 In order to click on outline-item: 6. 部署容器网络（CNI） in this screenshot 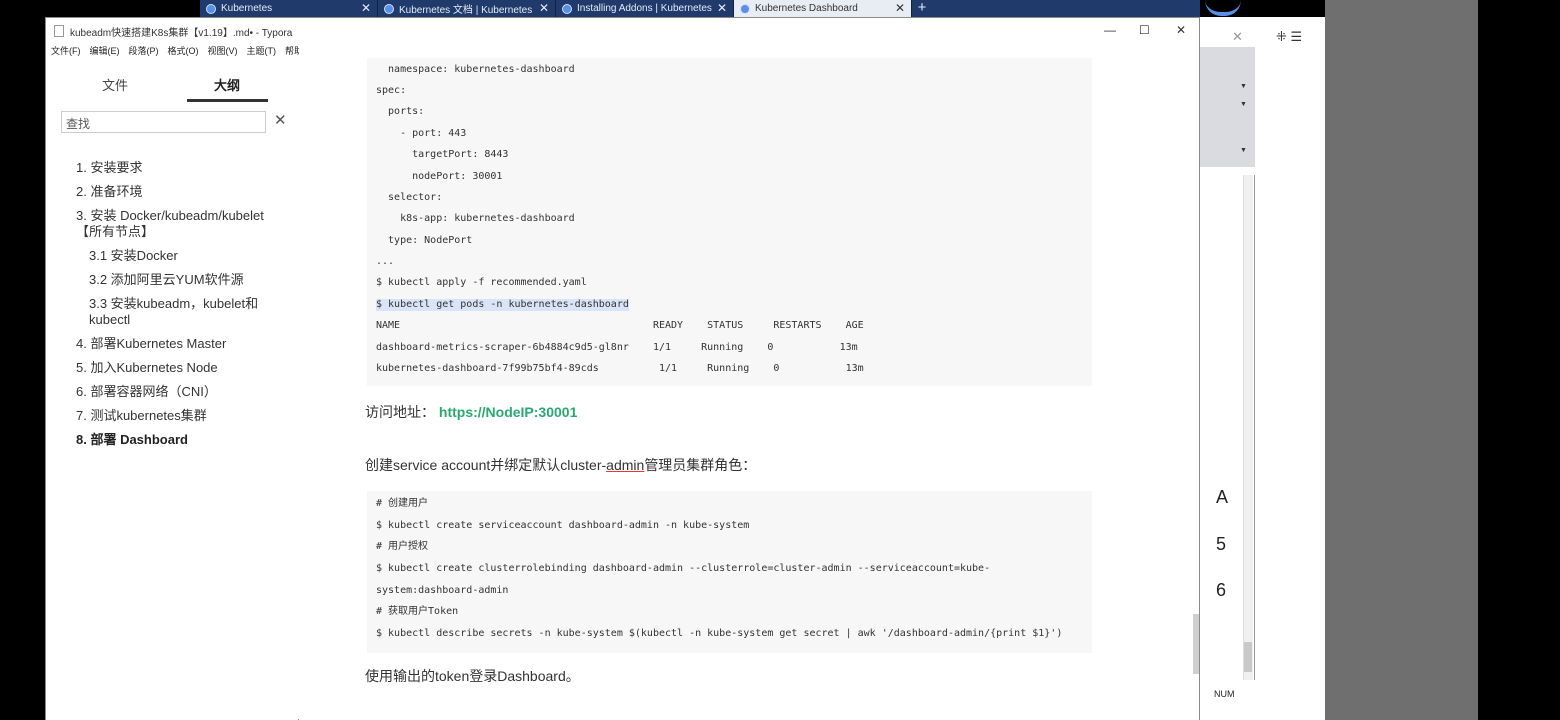, I will do `click(181, 392)`.